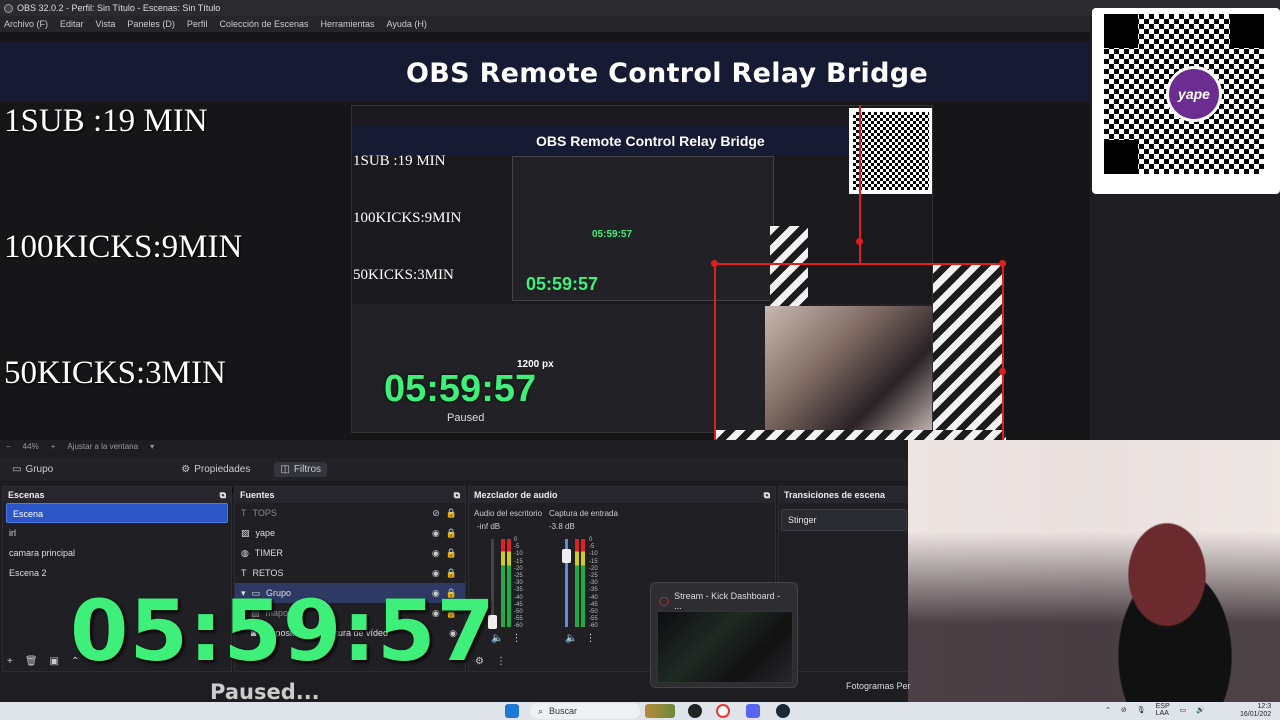  I want to click on group-indicator: ▭ Grupo, so click(32, 469).